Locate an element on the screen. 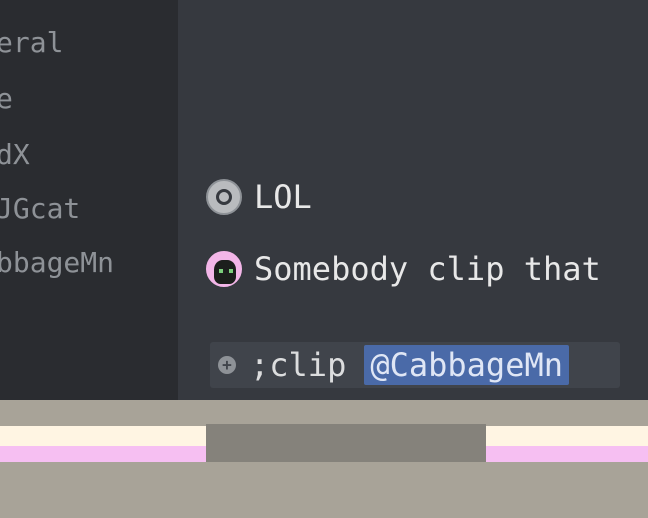 Image resolution: width=648 pixels, height=518 pixels. chat-message: Somebody clip that is located at coordinates (403, 269).